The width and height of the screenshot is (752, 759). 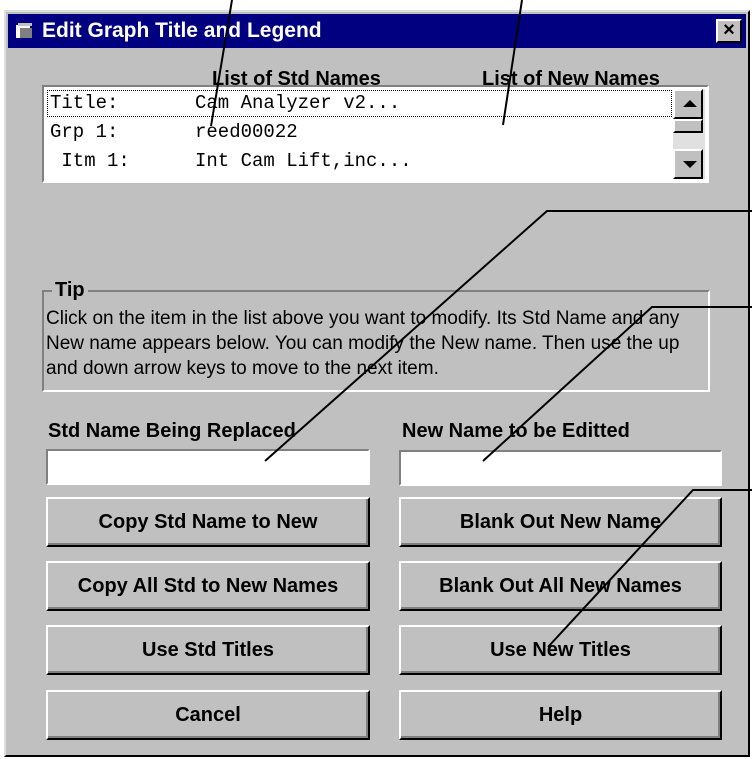 I want to click on callout-line-std-list, so click(x=221, y=63).